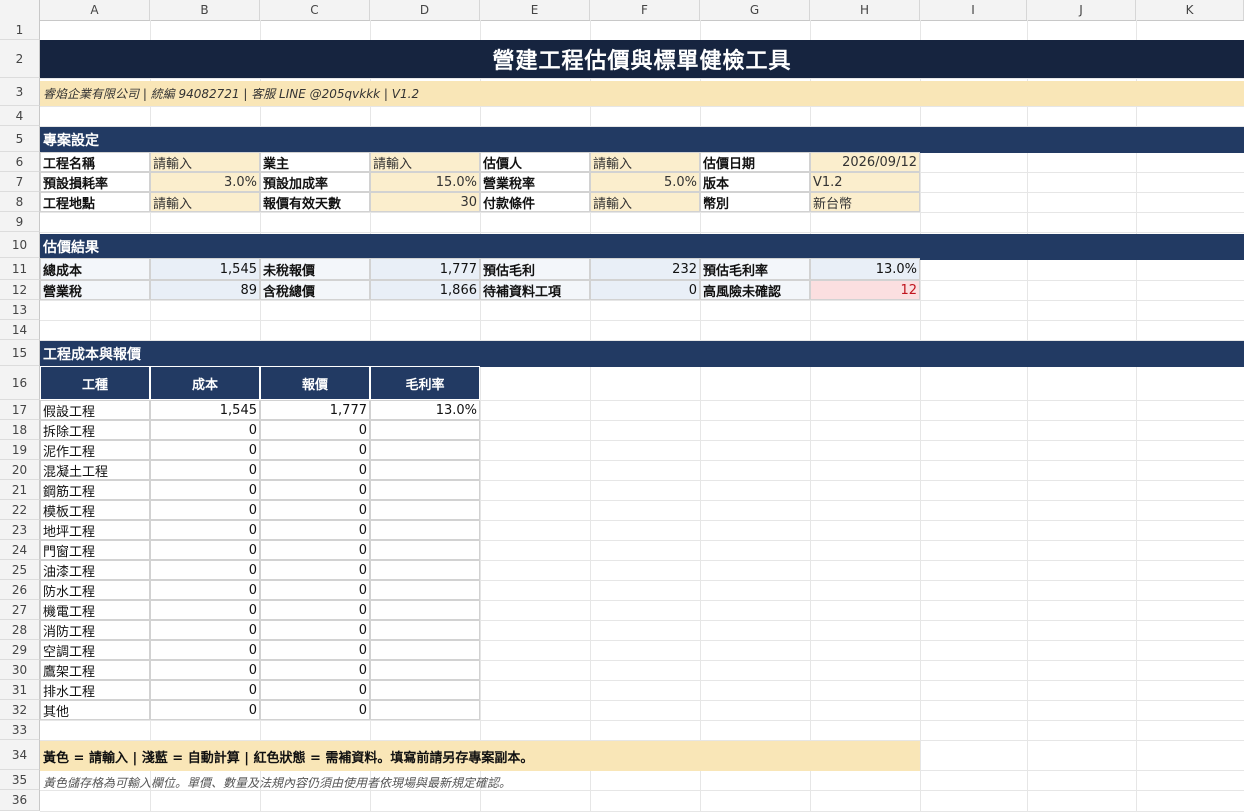 This screenshot has height=812, width=1244. What do you see at coordinates (20, 670) in the screenshot?
I see `row-header-30: 30` at bounding box center [20, 670].